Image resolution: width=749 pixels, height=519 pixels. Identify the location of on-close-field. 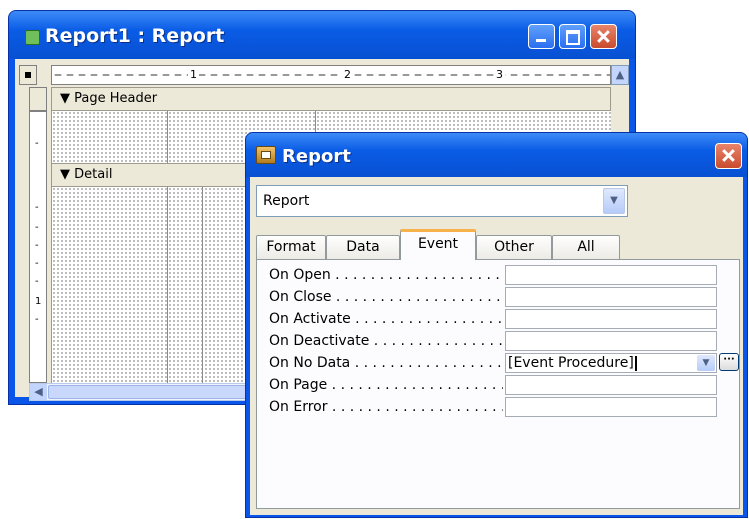
(611, 297).